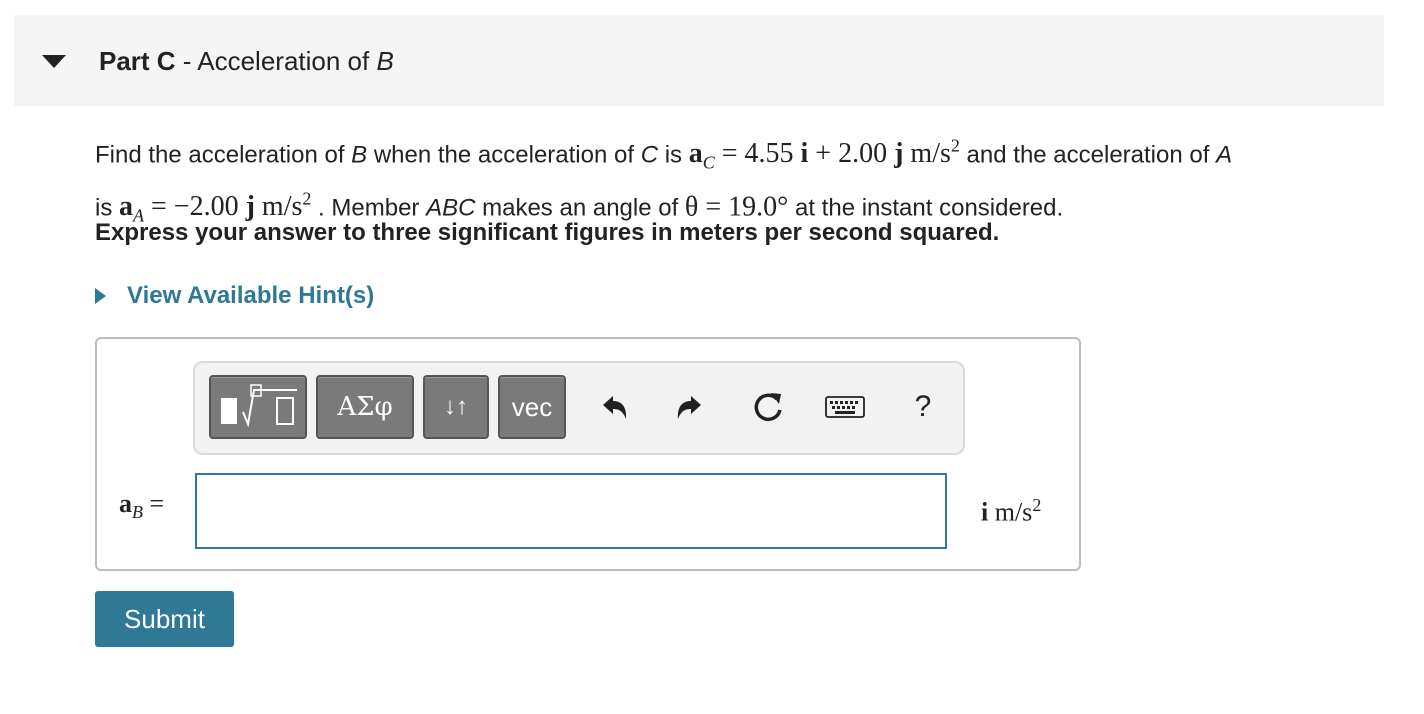  I want to click on reset-button, so click(768, 407).